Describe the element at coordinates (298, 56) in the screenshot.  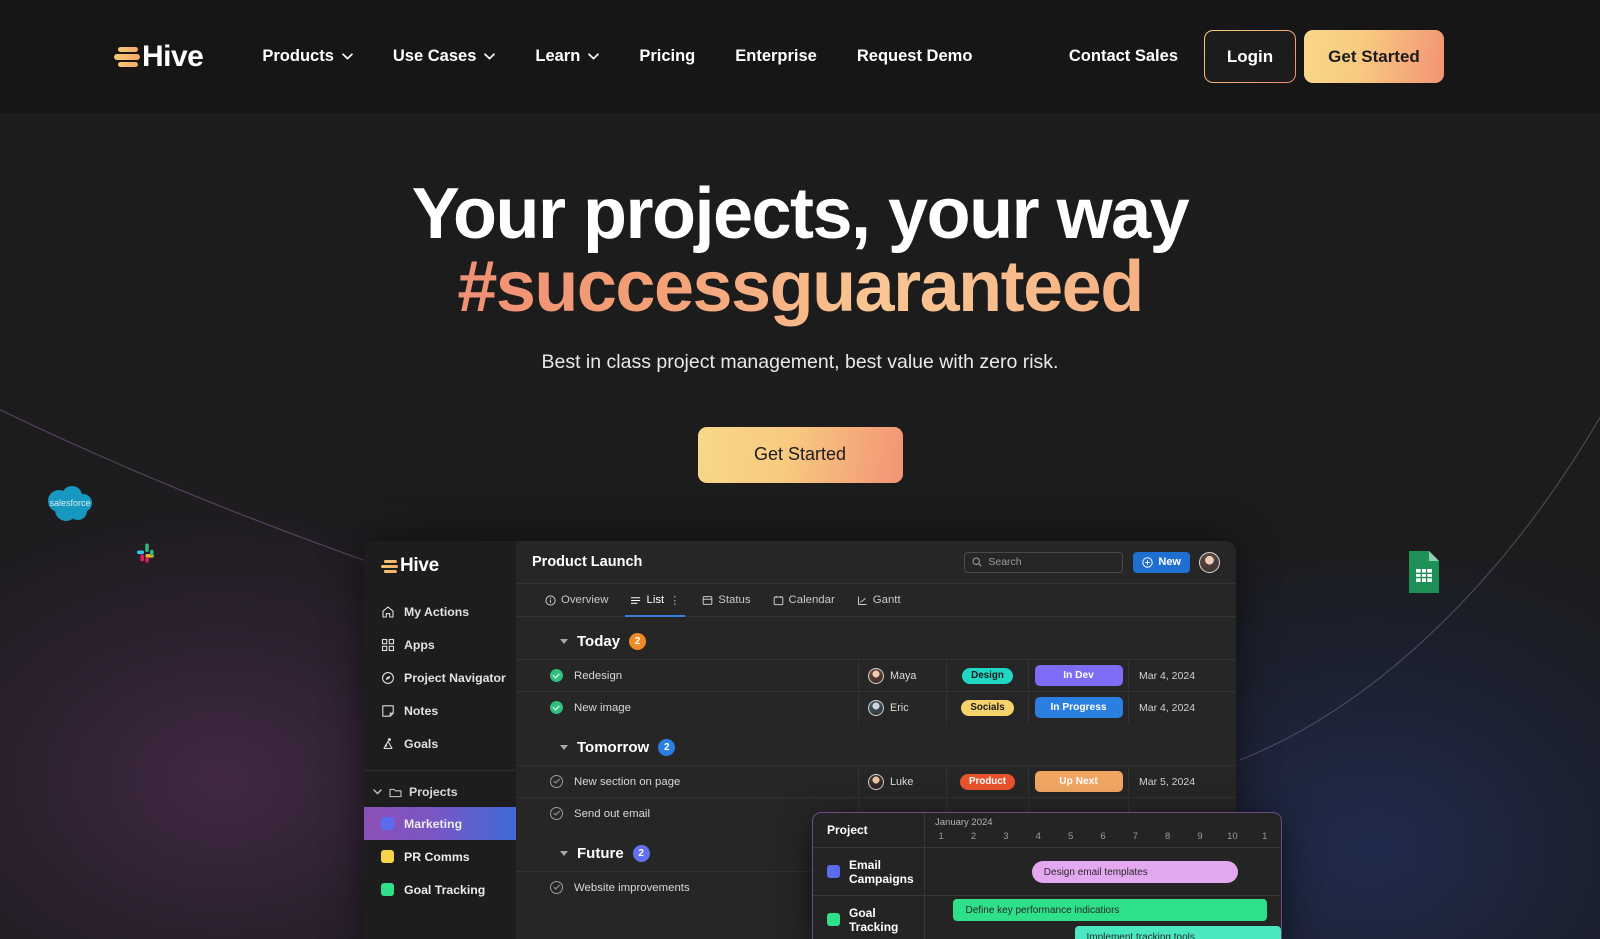
I see `nav-item-products-label: Products` at that location.